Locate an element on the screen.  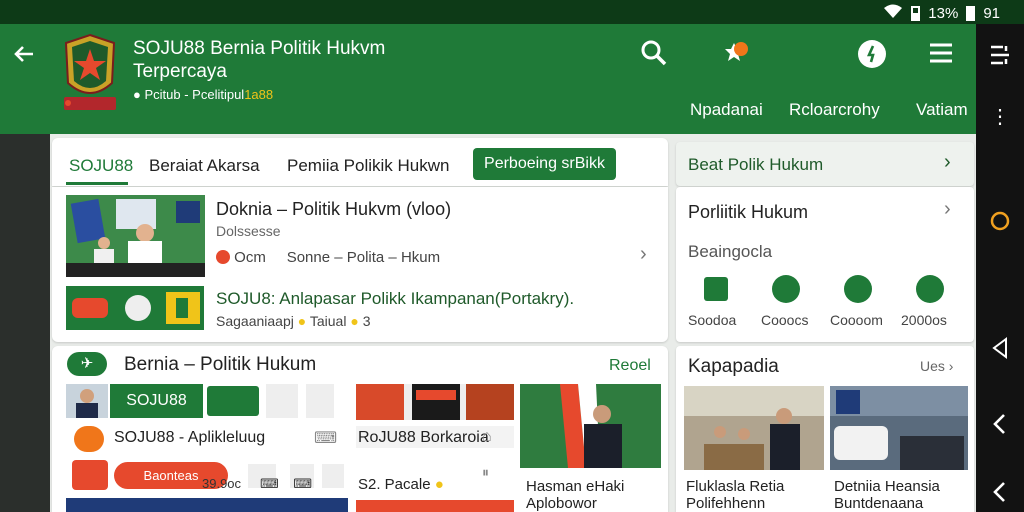
news-title-1: Doknia – Politik Hukvm (vloo) is located at coordinates (333, 209).